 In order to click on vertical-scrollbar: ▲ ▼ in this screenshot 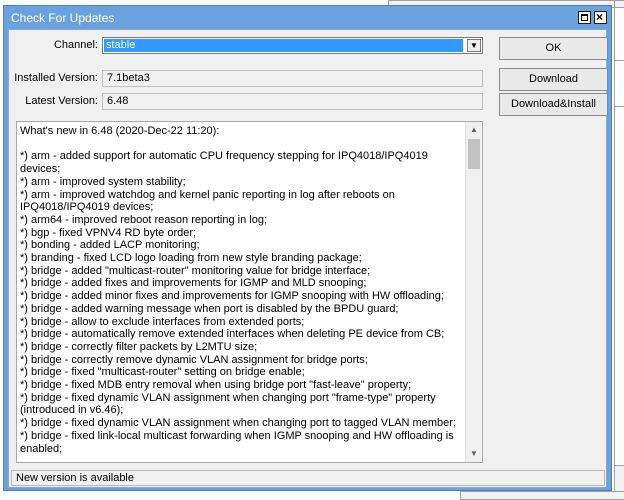, I will do `click(473, 292)`.